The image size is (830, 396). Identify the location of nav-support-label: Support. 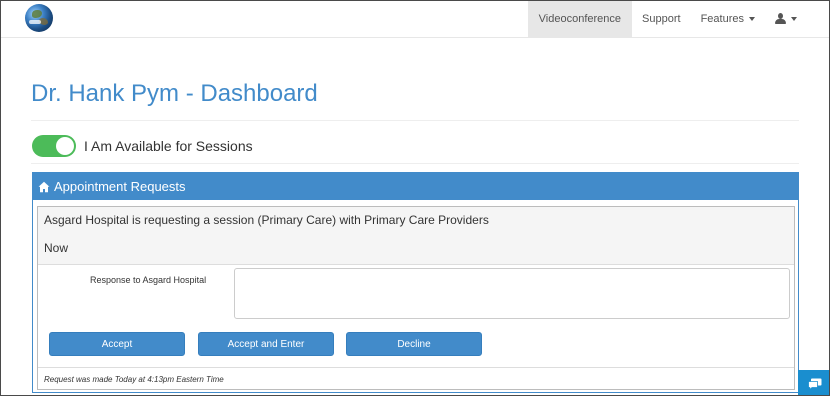
(661, 19).